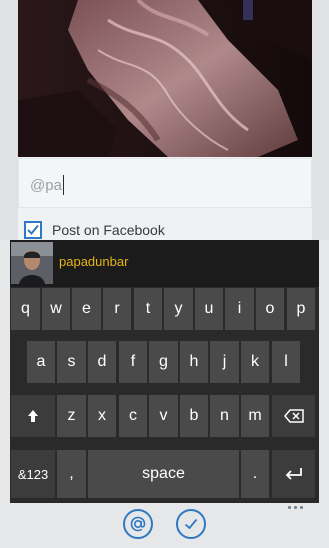 The height and width of the screenshot is (548, 329). I want to click on ellipsis-icon, so click(295, 507).